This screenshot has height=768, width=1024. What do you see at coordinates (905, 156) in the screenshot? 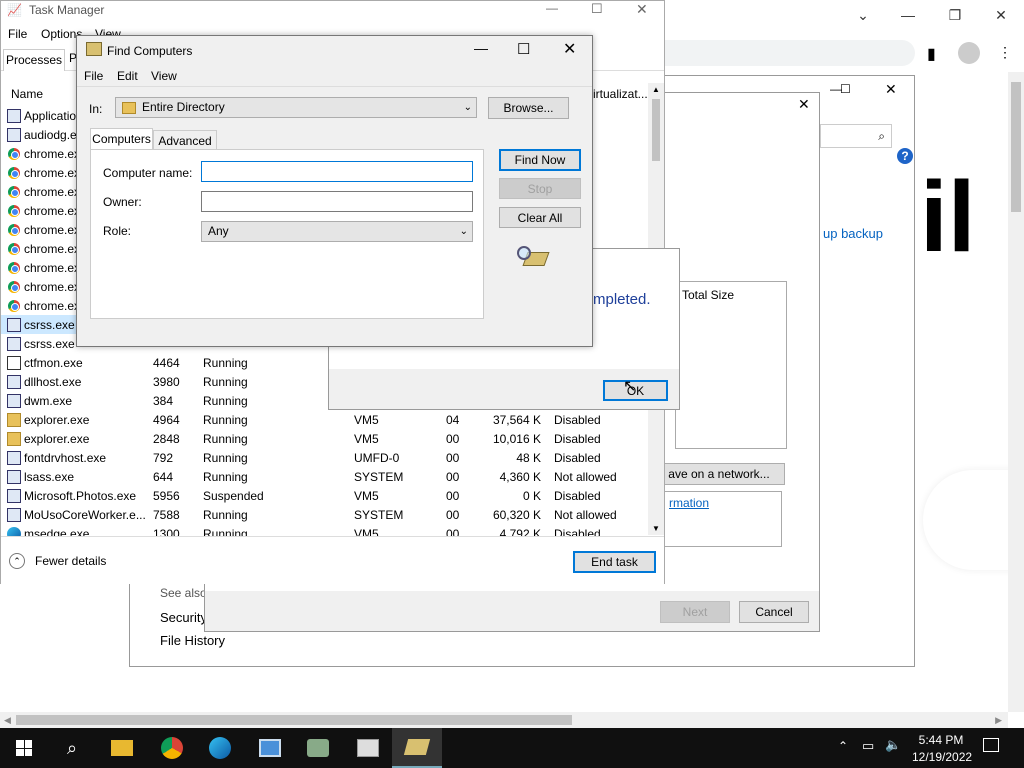
I see `help-icon: ?` at bounding box center [905, 156].